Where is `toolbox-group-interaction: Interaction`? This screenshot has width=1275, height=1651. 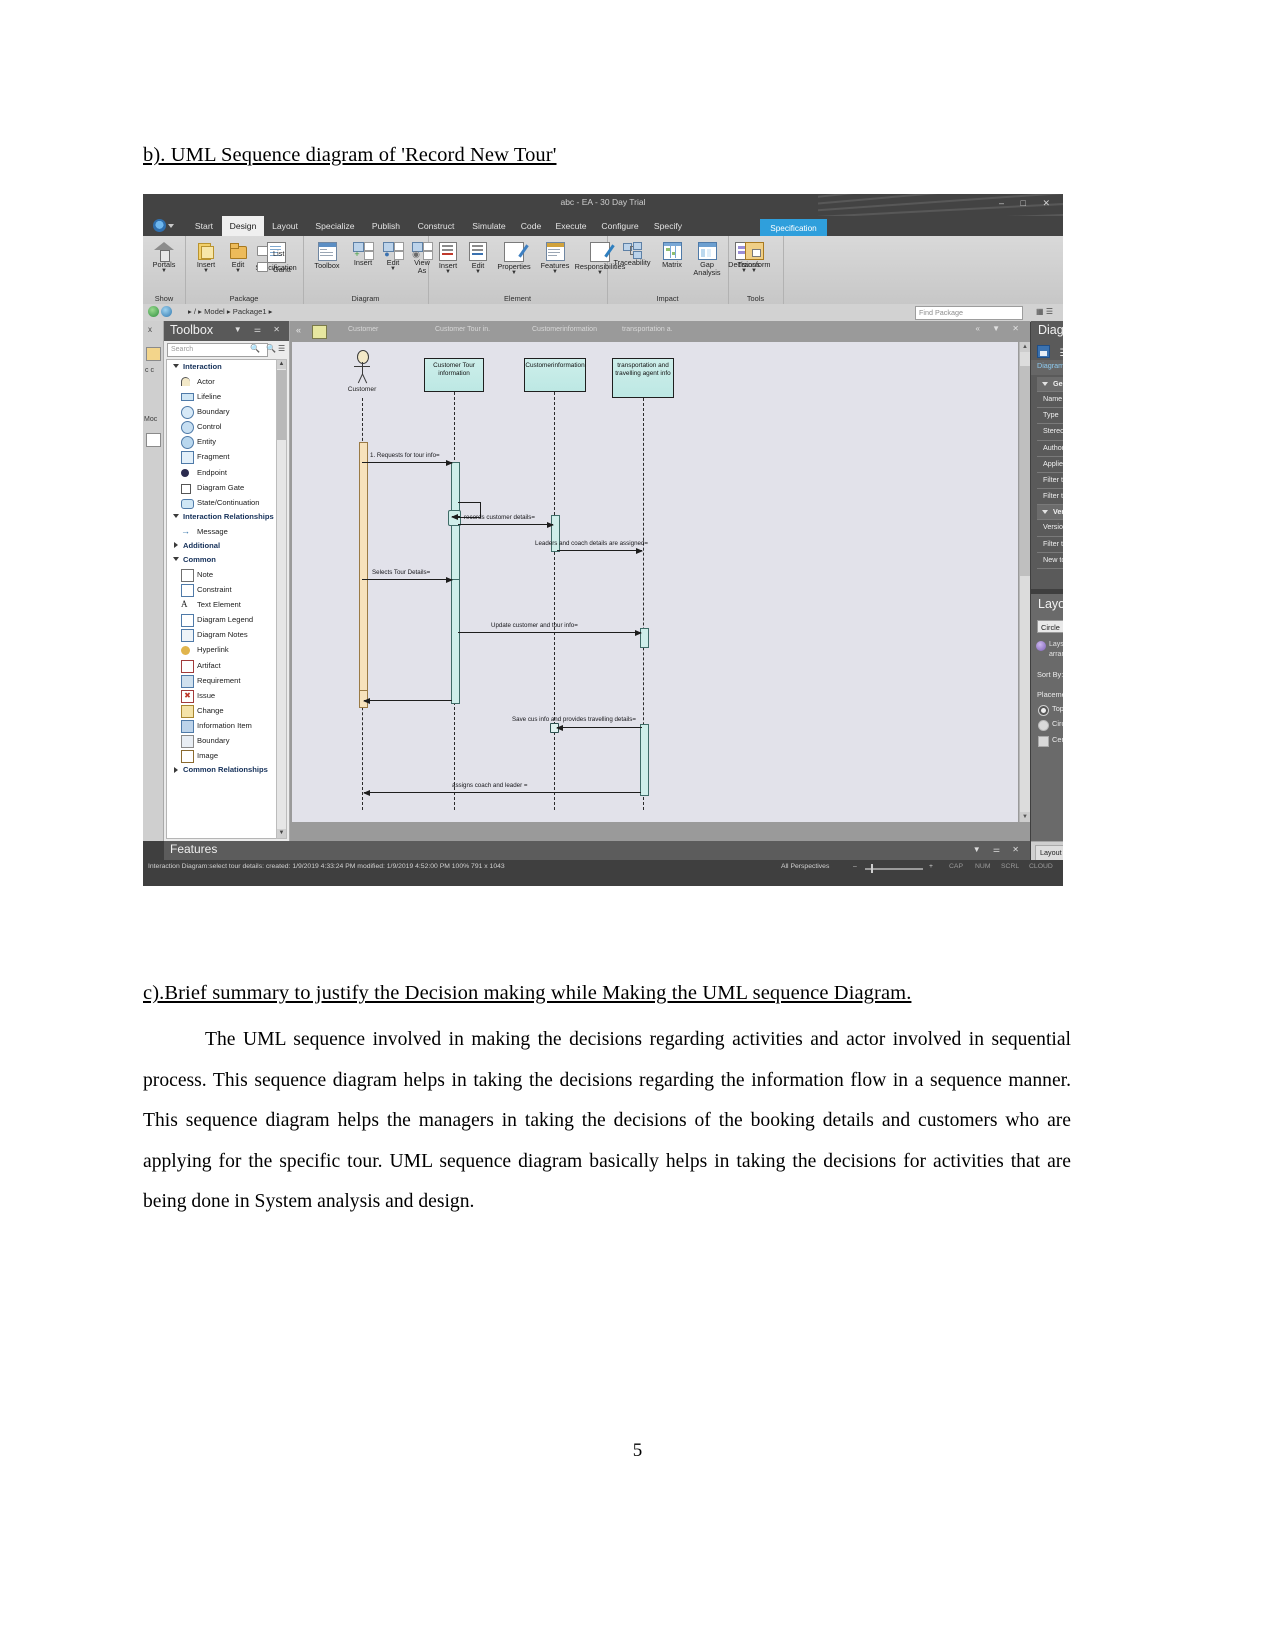
toolbox-group-interaction: Interaction is located at coordinates (225, 367).